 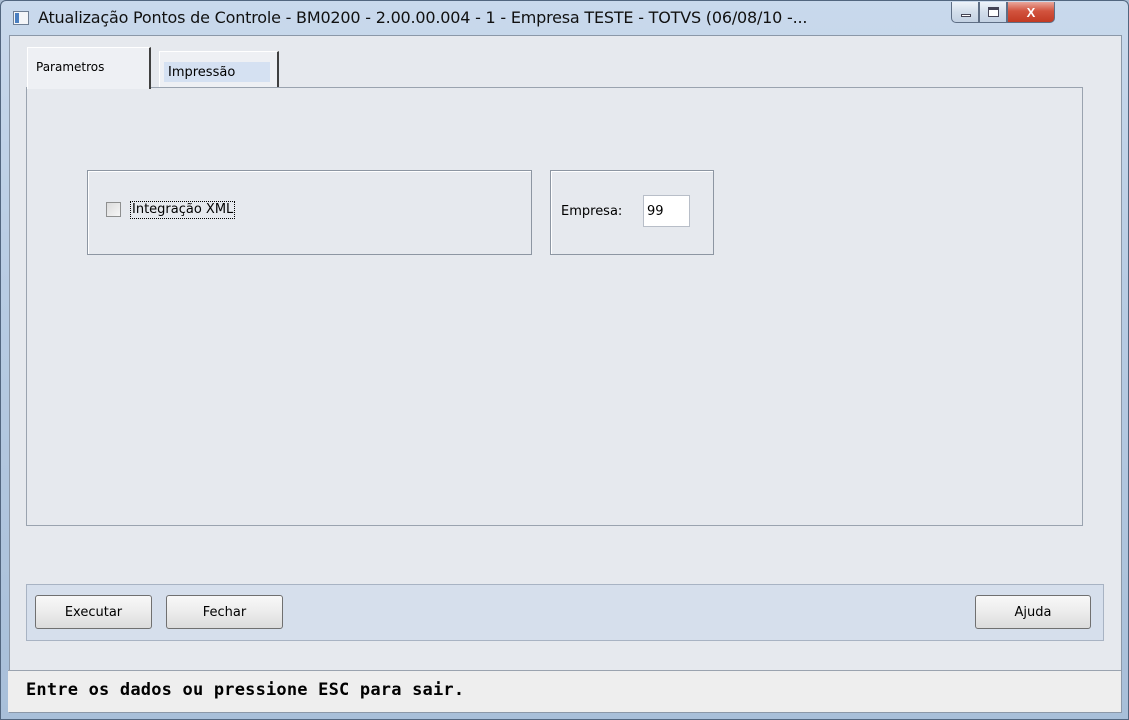 I want to click on fechar-button: Fechar, so click(x=224, y=612).